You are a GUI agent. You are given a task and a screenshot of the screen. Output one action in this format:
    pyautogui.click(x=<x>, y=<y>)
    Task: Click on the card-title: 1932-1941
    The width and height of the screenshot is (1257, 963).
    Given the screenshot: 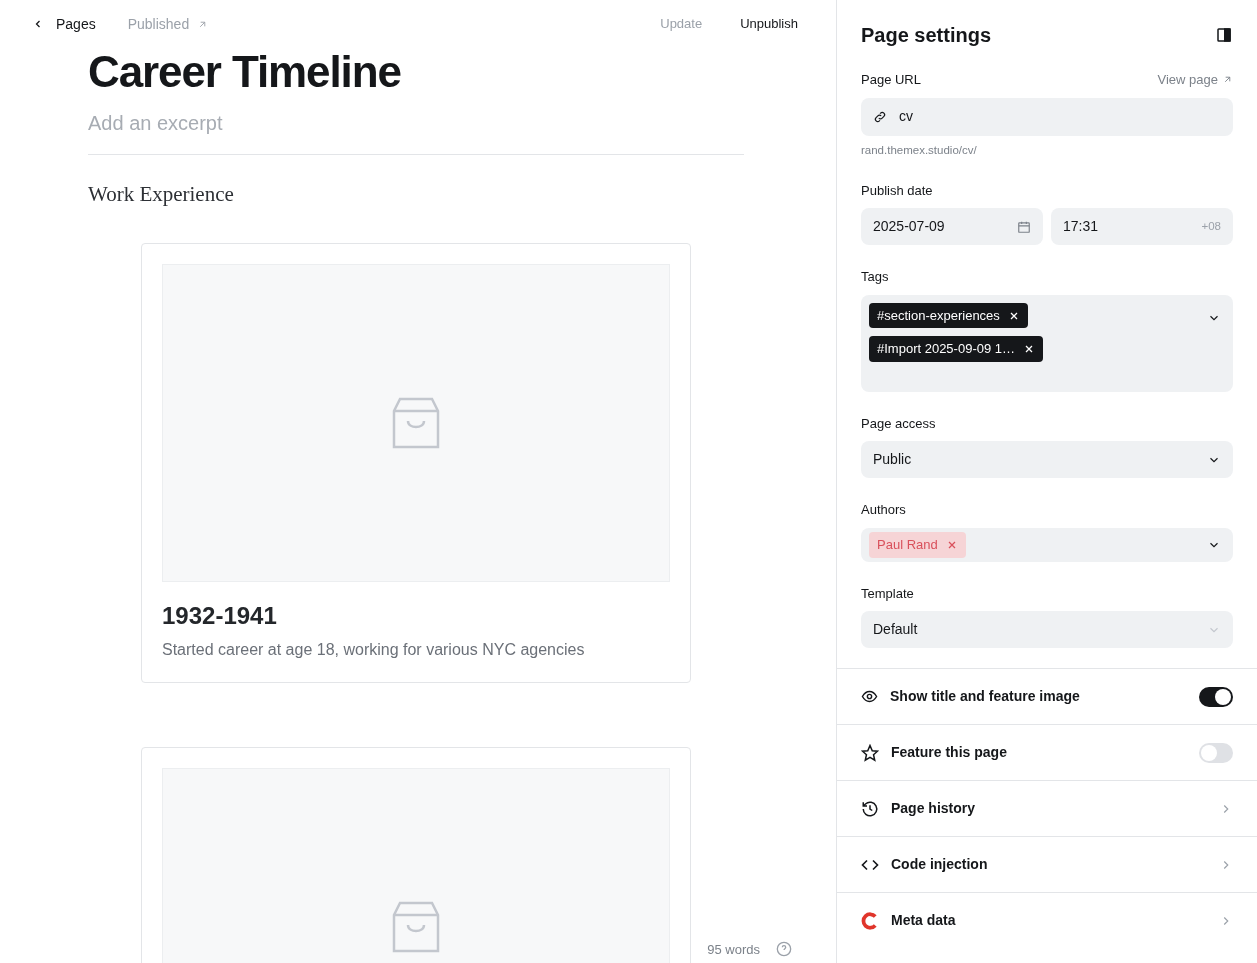 What is the action you would take?
    pyautogui.click(x=220, y=615)
    